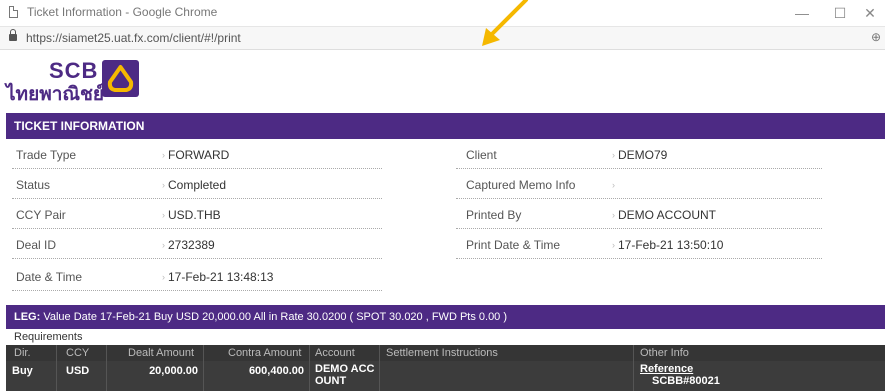 The width and height of the screenshot is (885, 391). I want to click on col-ccy: CCY, so click(78, 353).